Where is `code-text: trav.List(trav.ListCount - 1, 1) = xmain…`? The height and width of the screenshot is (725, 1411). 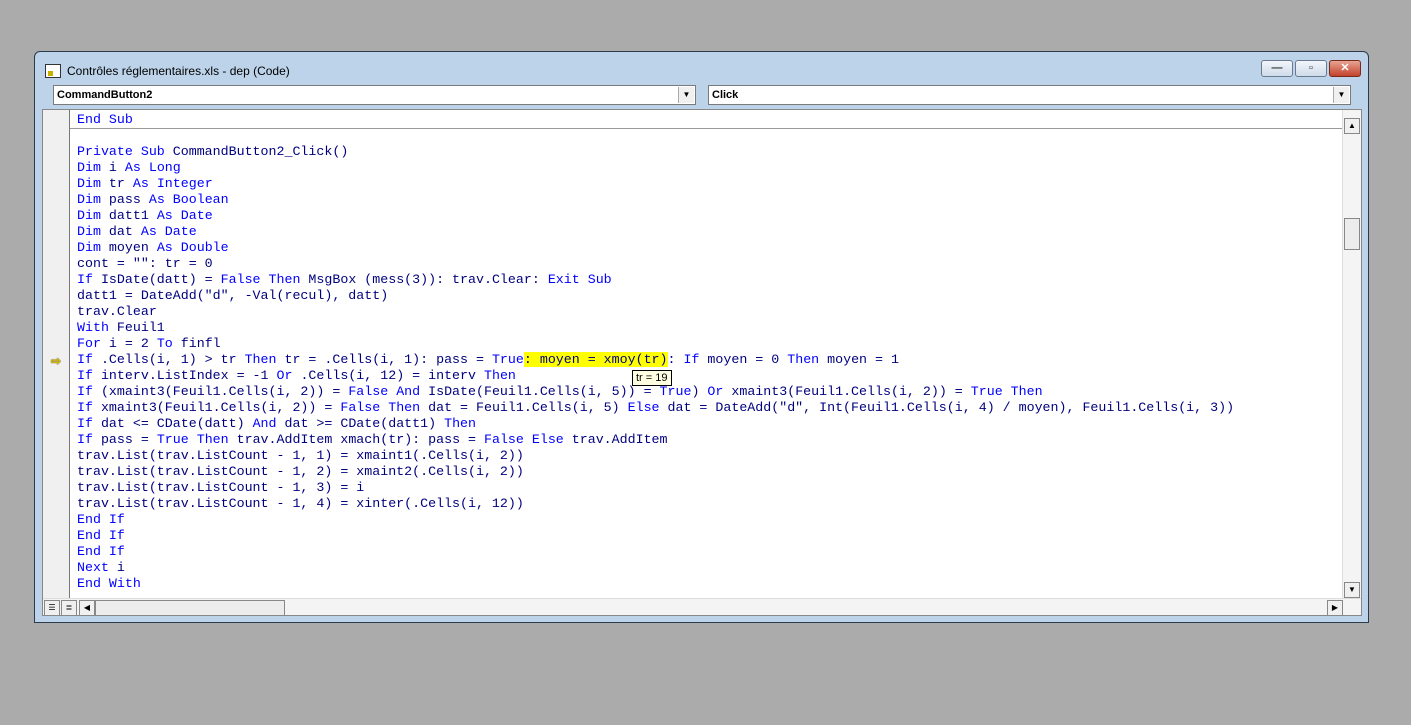 code-text: trav.List(trav.ListCount - 1, 1) = xmain… is located at coordinates (300, 455).